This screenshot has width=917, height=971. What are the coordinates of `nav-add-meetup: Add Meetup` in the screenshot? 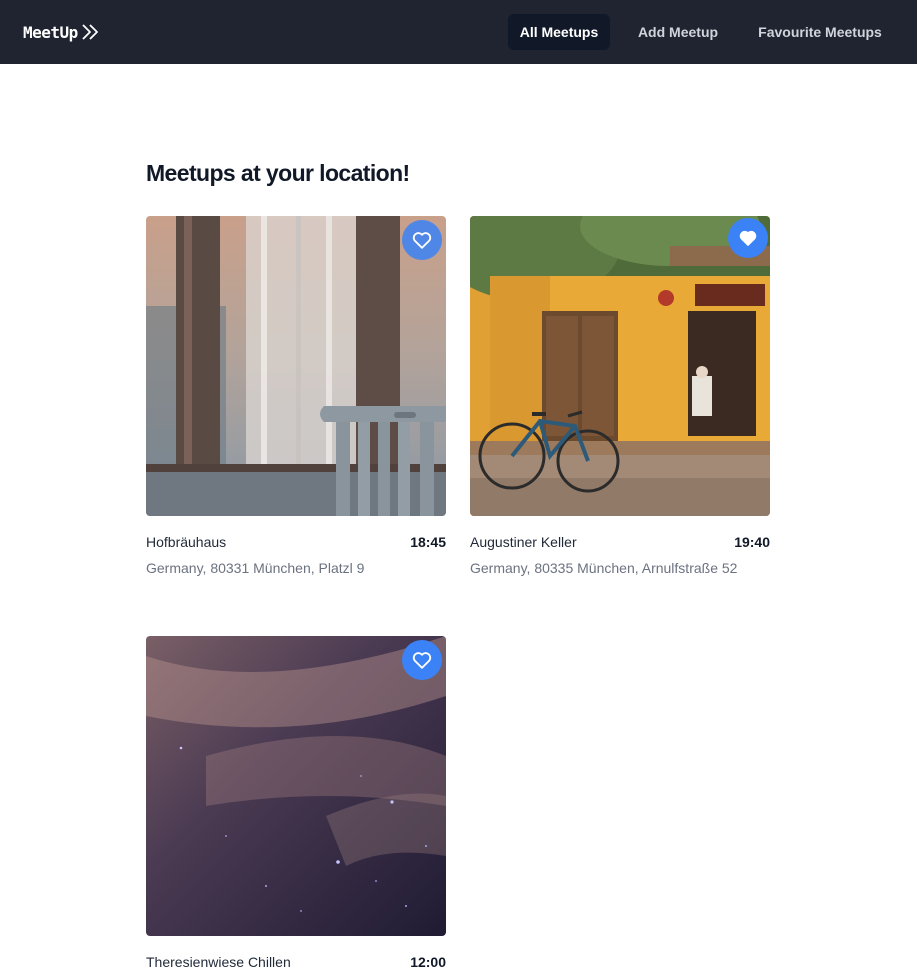 It's located at (678, 32).